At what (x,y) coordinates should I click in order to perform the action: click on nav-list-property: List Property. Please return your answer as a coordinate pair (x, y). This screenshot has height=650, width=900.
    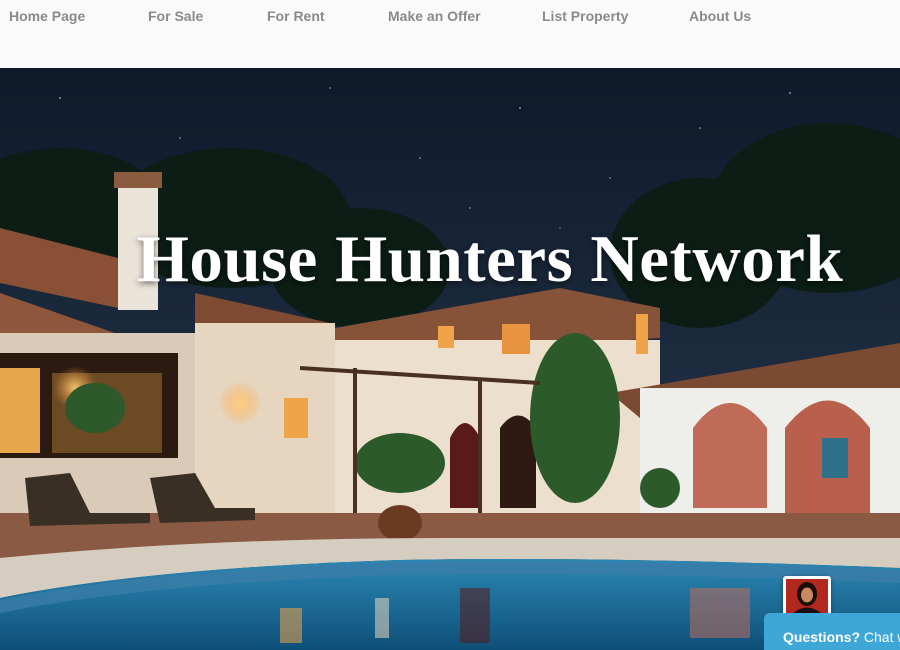
    Looking at the image, I should click on (585, 16).